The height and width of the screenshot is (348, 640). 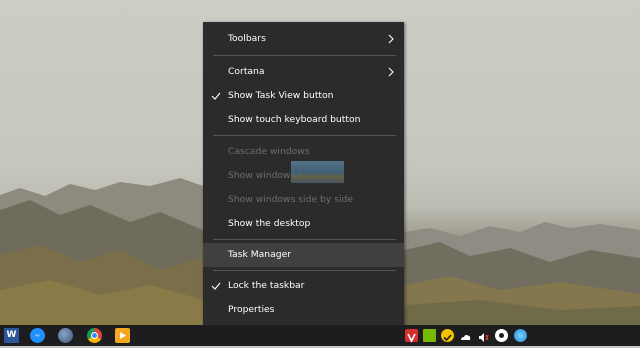 What do you see at coordinates (266, 285) in the screenshot?
I see `menu-item-label: Lock the taskbar` at bounding box center [266, 285].